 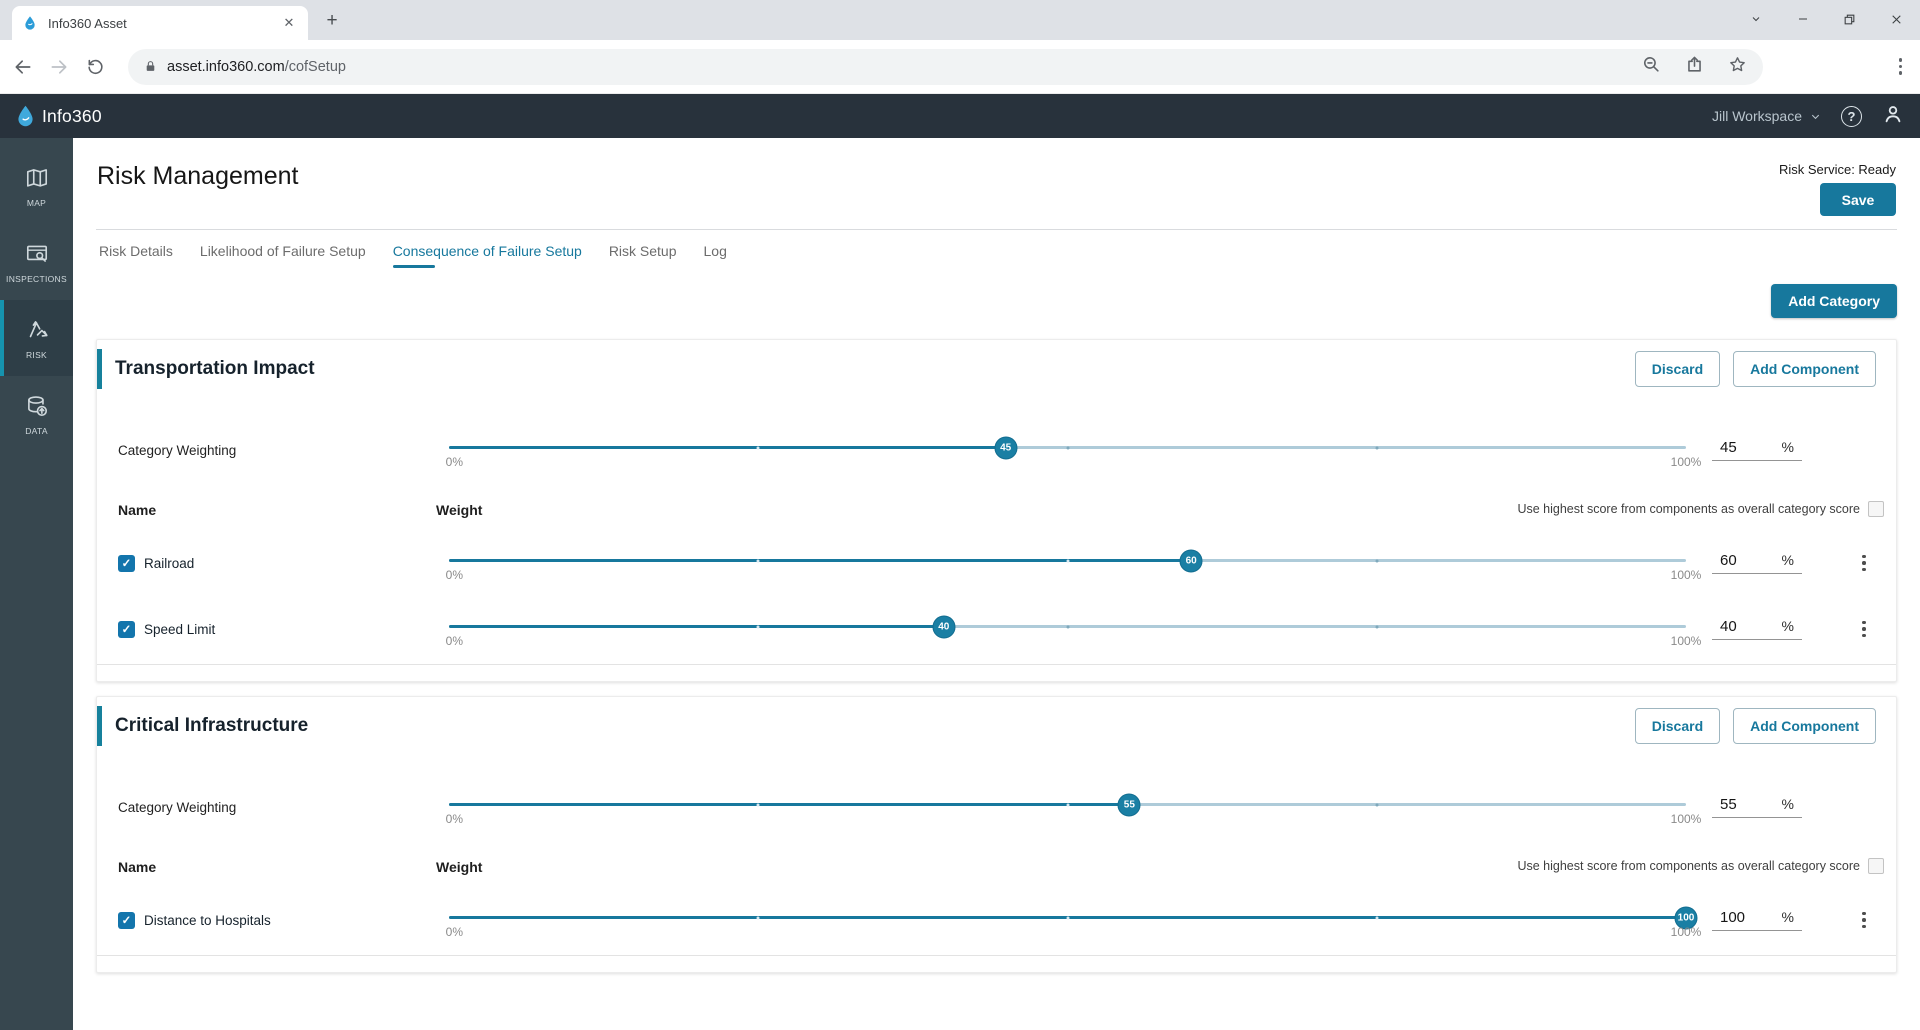 I want to click on app-navbar: Info360 Jill Workspace ?, so click(x=960, y=116).